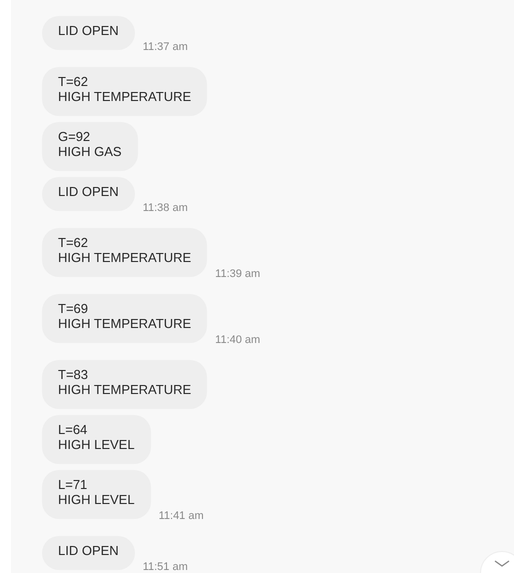 This screenshot has height=573, width=514. What do you see at coordinates (237, 340) in the screenshot?
I see `message-time: 11:40 am` at bounding box center [237, 340].